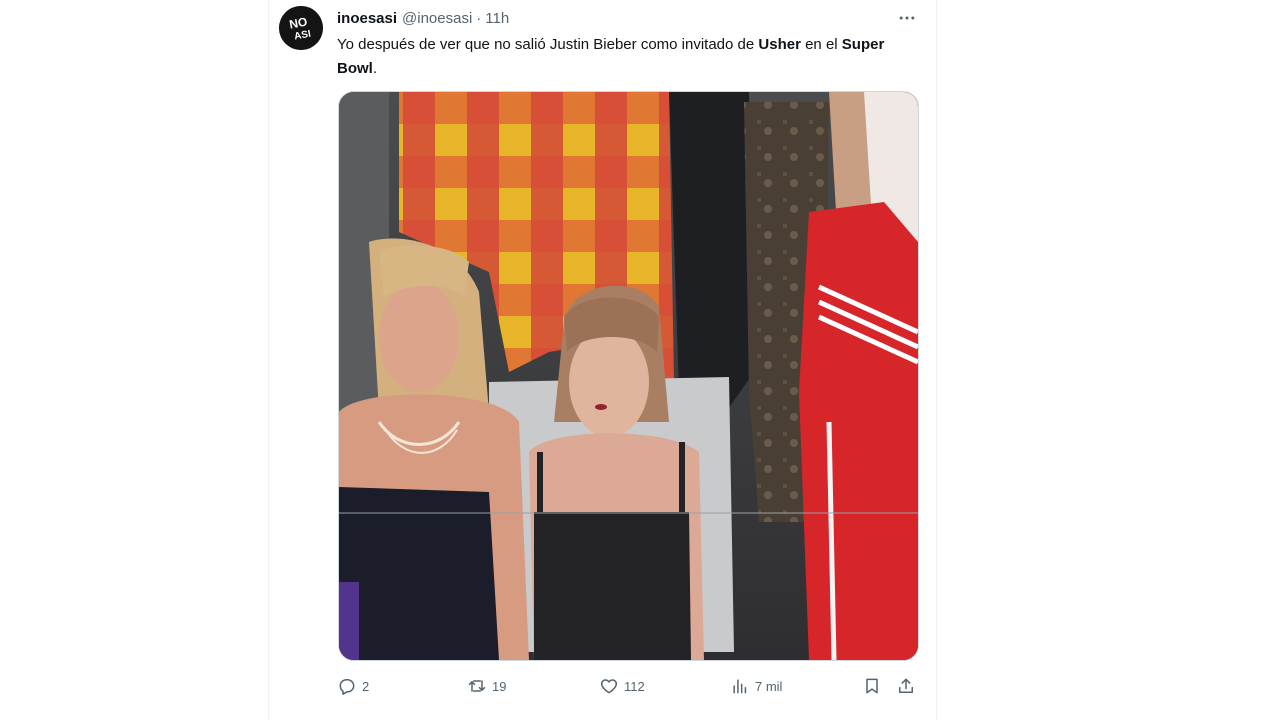 This screenshot has height=720, width=1280. What do you see at coordinates (375, 68) in the screenshot?
I see `tweet-text-part3: .` at bounding box center [375, 68].